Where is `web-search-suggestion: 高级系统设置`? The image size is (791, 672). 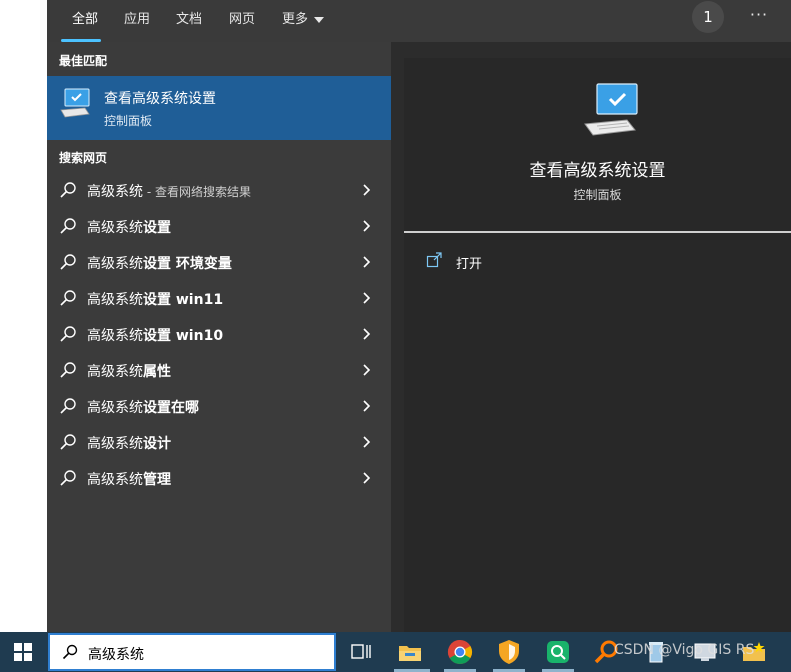
web-search-suggestion: 高级系统设置 is located at coordinates (219, 226).